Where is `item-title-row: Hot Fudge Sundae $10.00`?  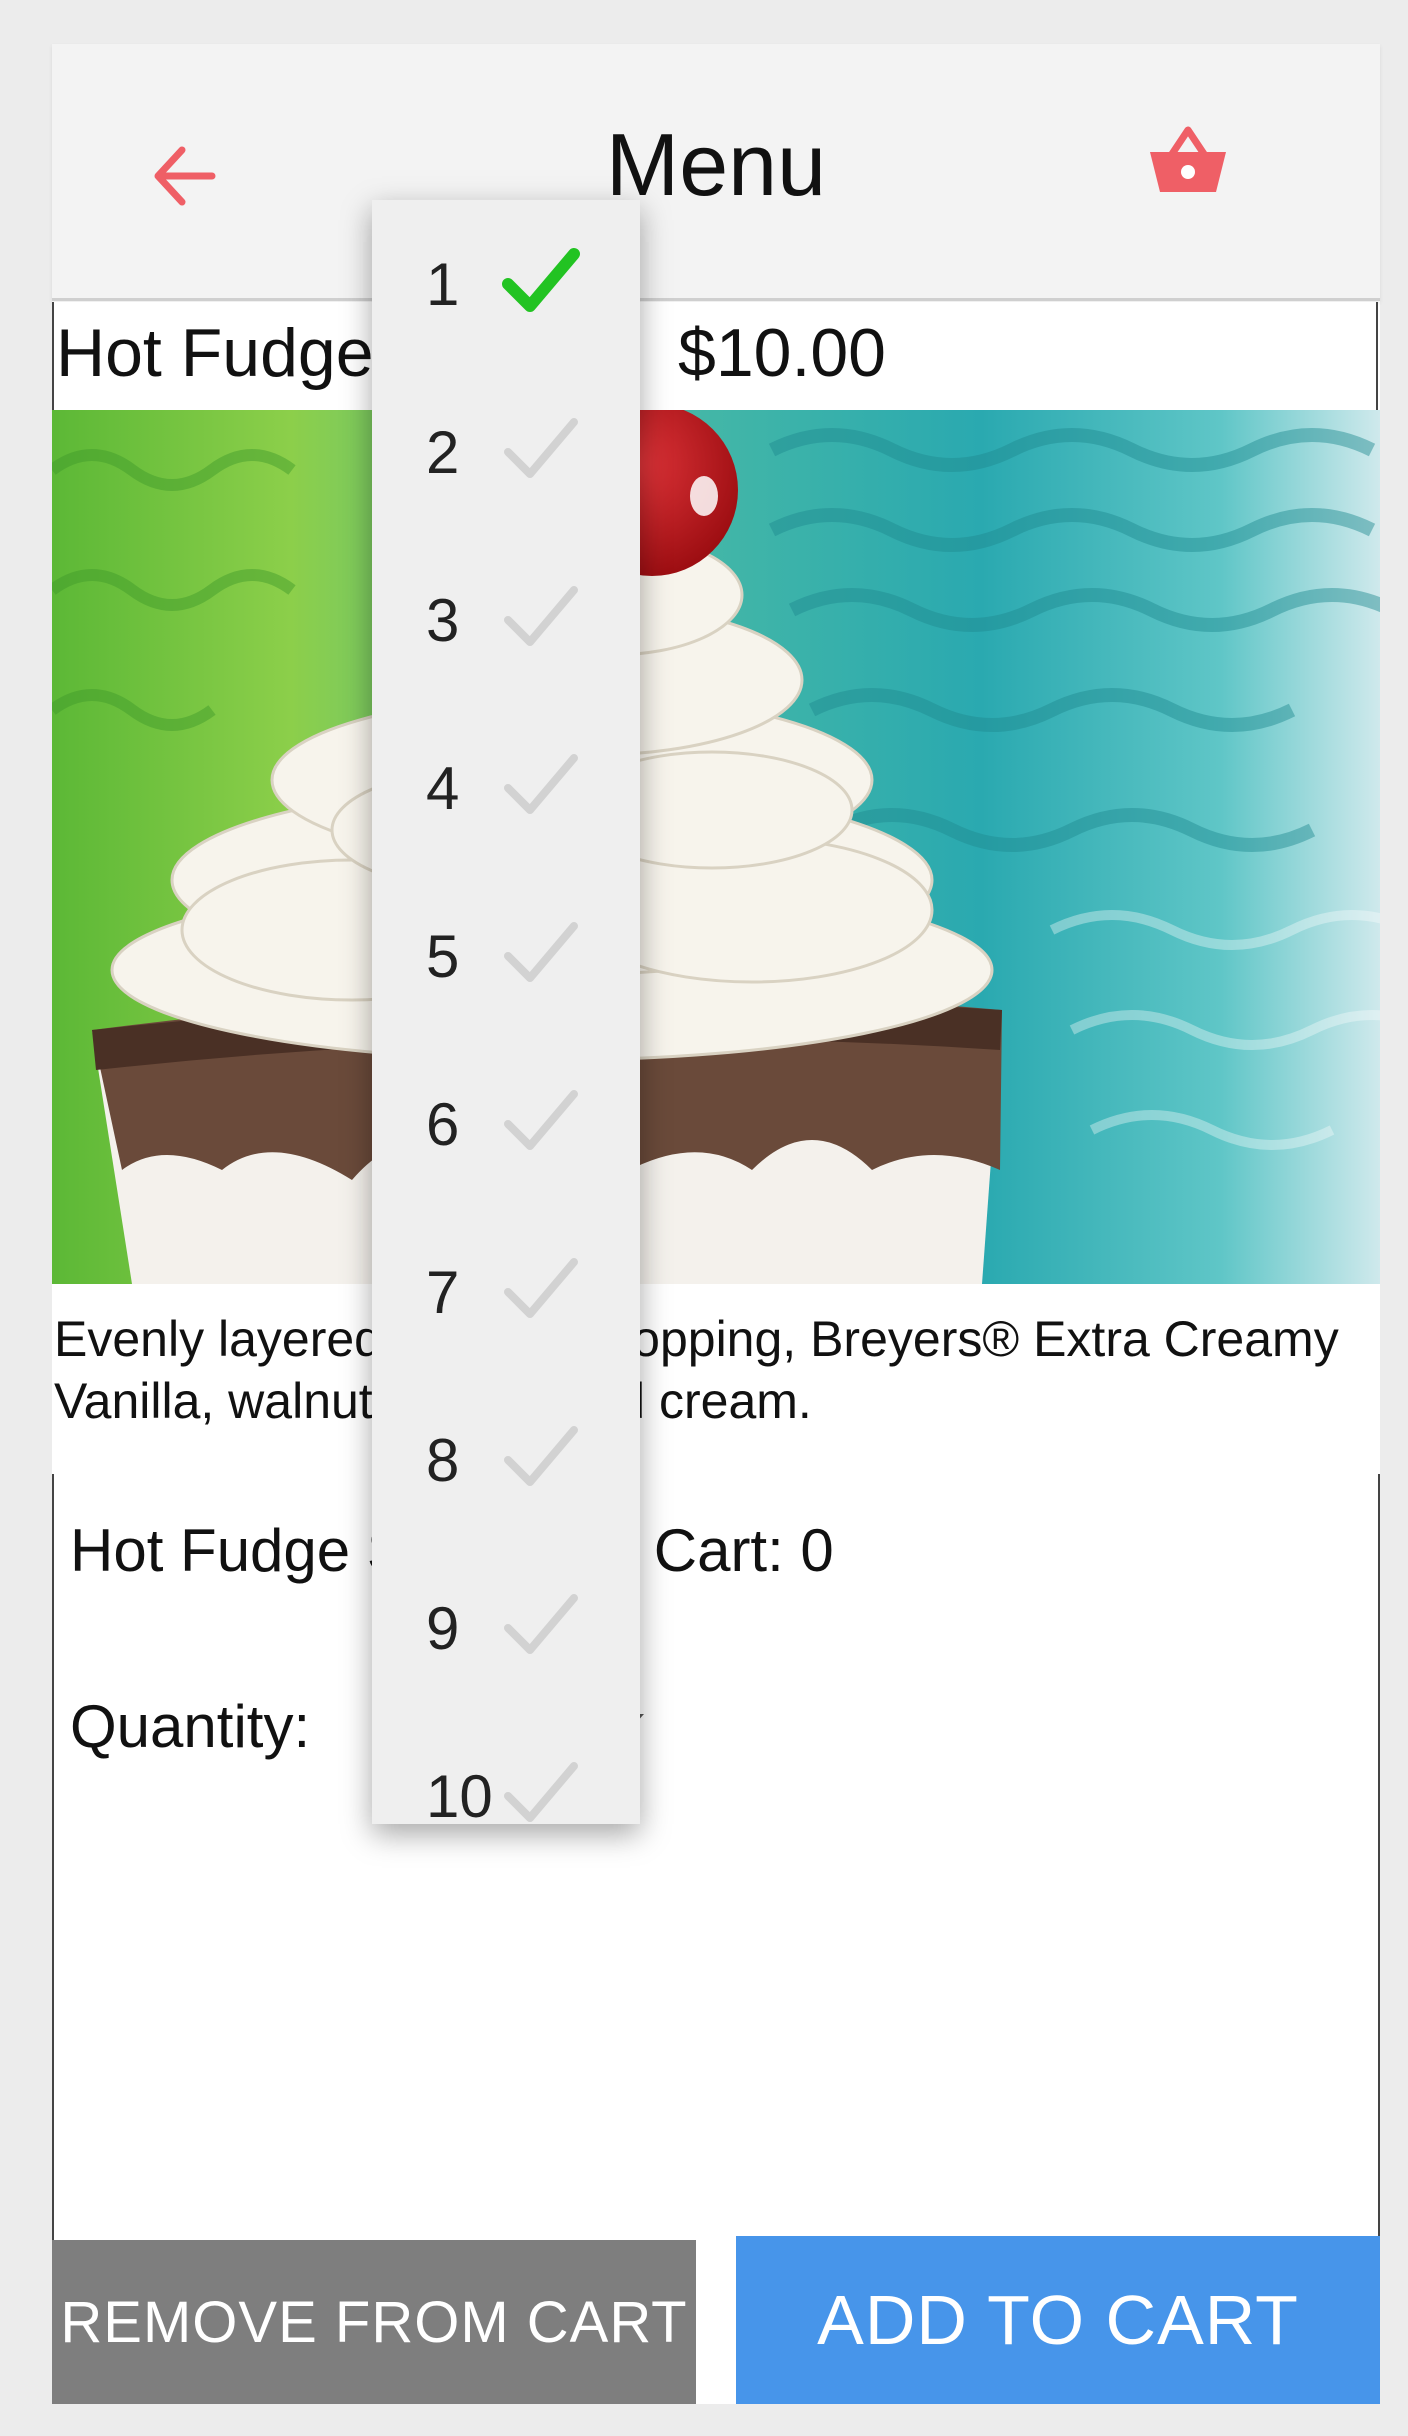 item-title-row: Hot Fudge Sundae $10.00 is located at coordinates (715, 356).